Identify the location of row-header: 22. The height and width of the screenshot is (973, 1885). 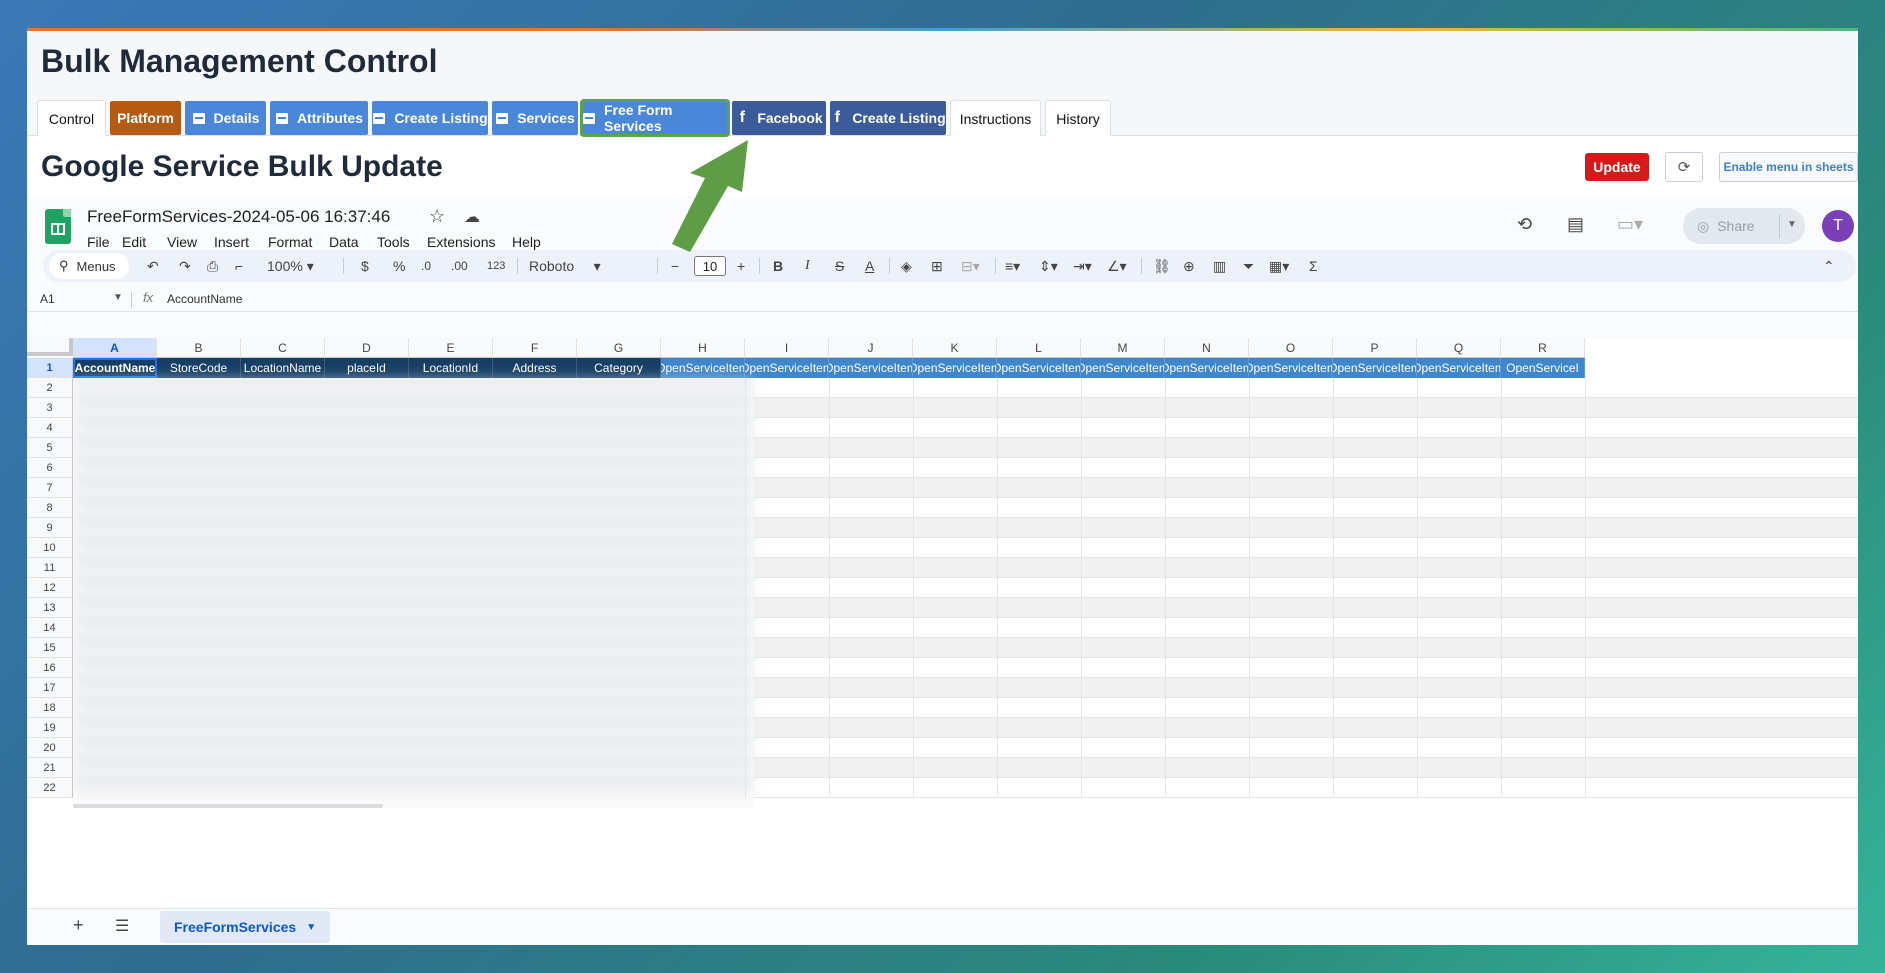
(50, 788).